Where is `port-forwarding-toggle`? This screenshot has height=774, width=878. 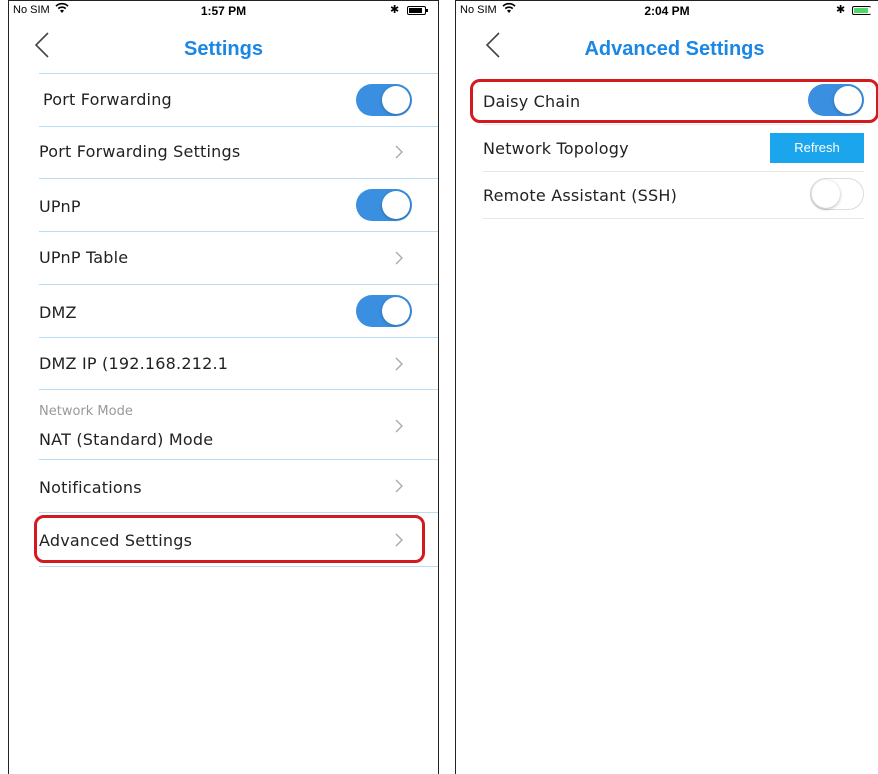 port-forwarding-toggle is located at coordinates (384, 100).